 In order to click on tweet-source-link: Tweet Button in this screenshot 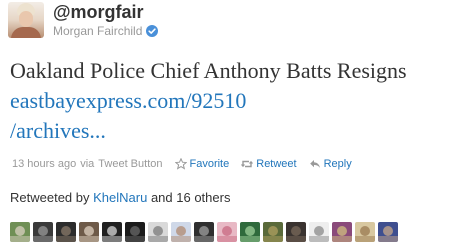, I will do `click(130, 164)`.